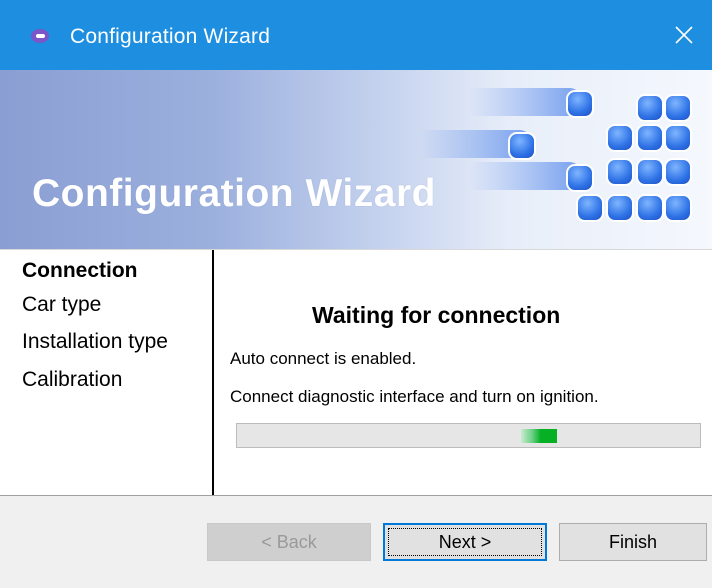 The width and height of the screenshot is (712, 588). What do you see at coordinates (323, 358) in the screenshot?
I see `auto-connect-text: Auto connect is enabled.` at bounding box center [323, 358].